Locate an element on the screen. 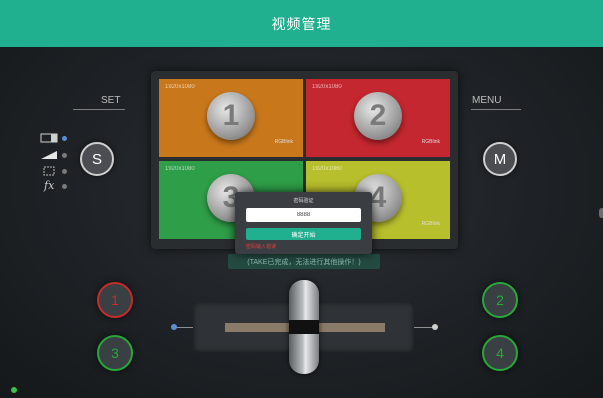  menu-button: M is located at coordinates (500, 159).